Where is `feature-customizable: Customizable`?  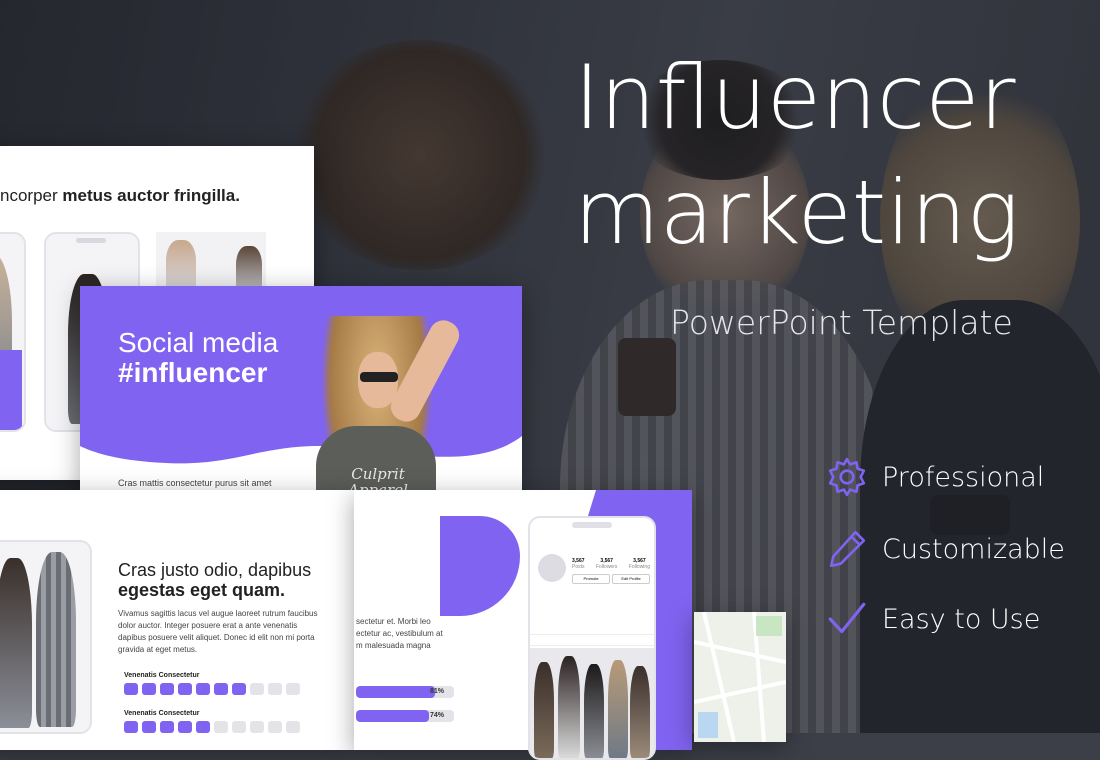 feature-customizable: Customizable is located at coordinates (945, 549).